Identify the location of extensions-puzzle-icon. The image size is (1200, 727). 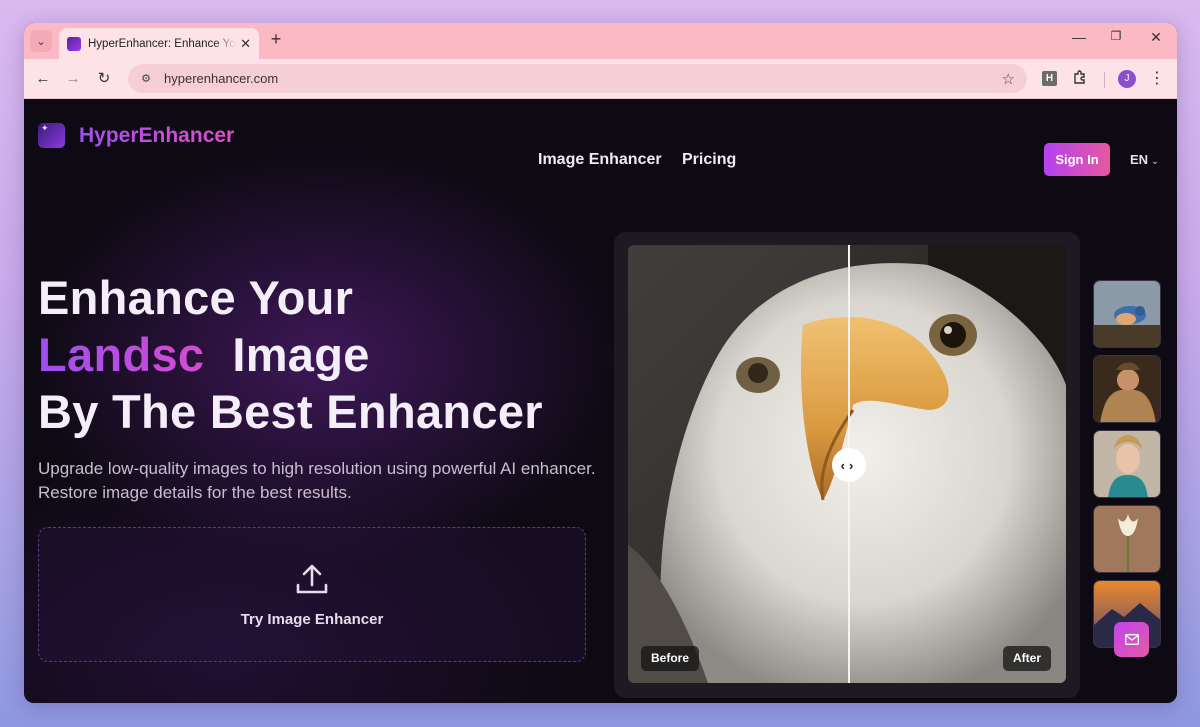
(1080, 79).